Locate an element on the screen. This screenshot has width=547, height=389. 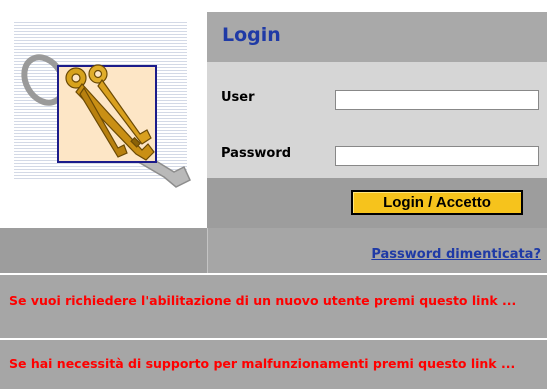
top-strip is located at coordinates (377, 6).